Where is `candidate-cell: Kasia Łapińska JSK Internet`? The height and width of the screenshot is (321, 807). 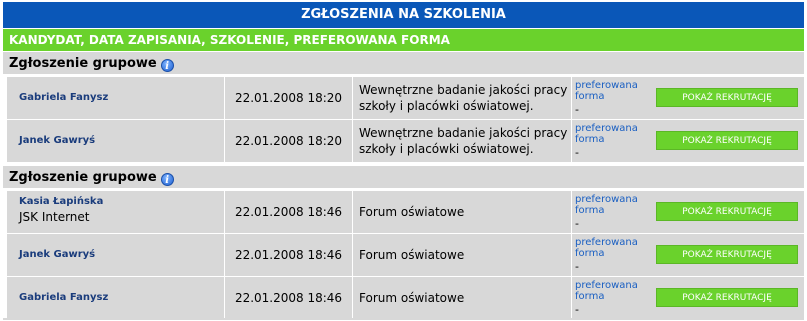 candidate-cell: Kasia Łapińska JSK Internet is located at coordinates (115, 212).